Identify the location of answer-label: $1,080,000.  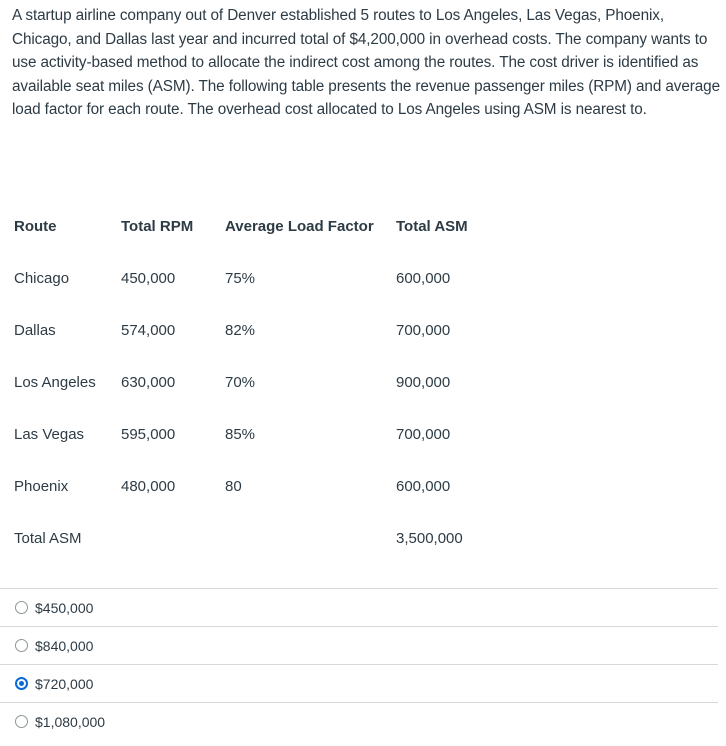
(70, 721).